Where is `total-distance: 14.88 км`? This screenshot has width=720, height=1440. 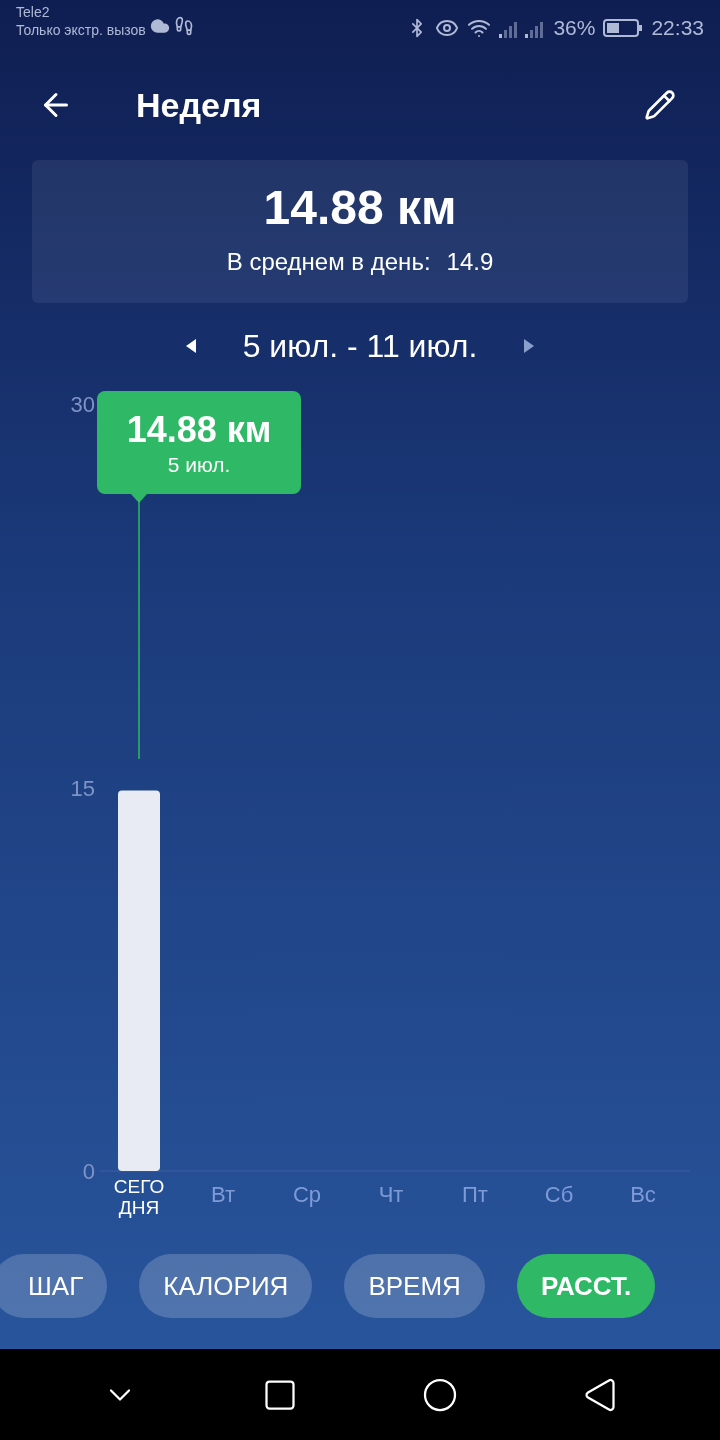
total-distance: 14.88 км is located at coordinates (360, 207).